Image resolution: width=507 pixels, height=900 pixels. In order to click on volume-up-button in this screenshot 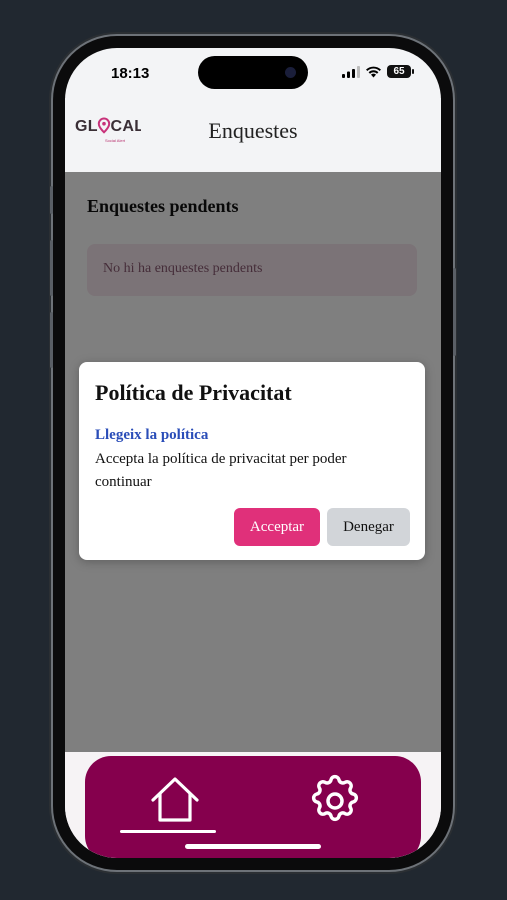, I will do `click(51, 268)`.